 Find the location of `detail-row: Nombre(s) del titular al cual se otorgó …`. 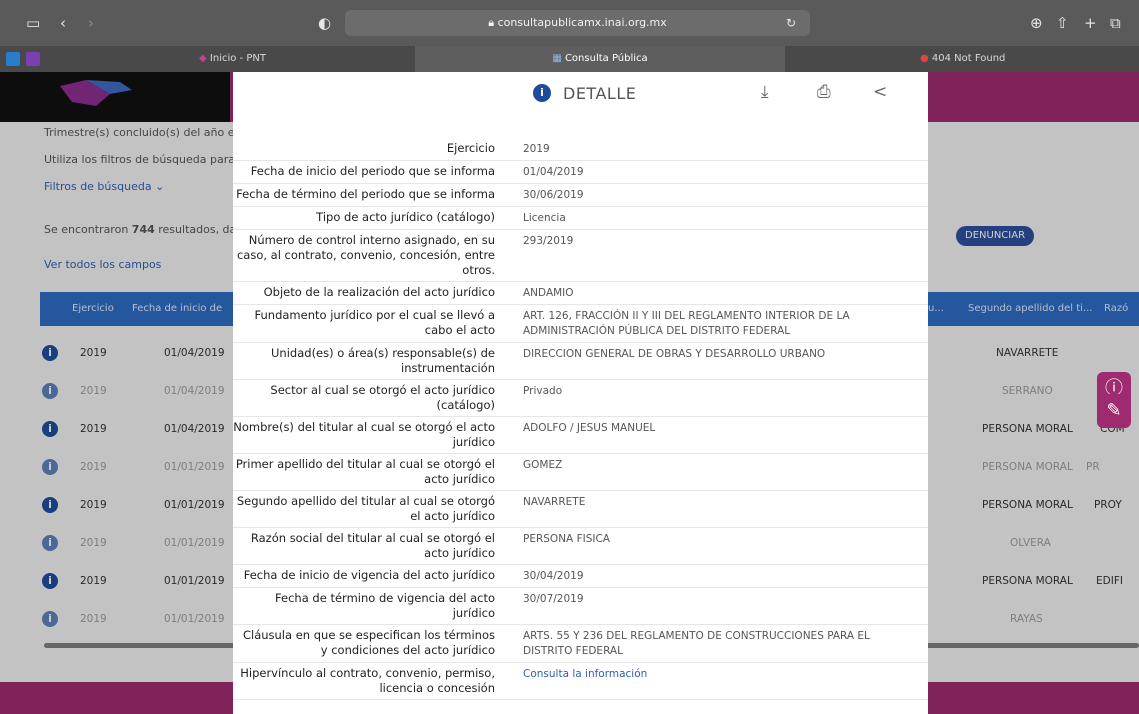

detail-row: Nombre(s) del titular al cual se otorgó … is located at coordinates (580, 435).